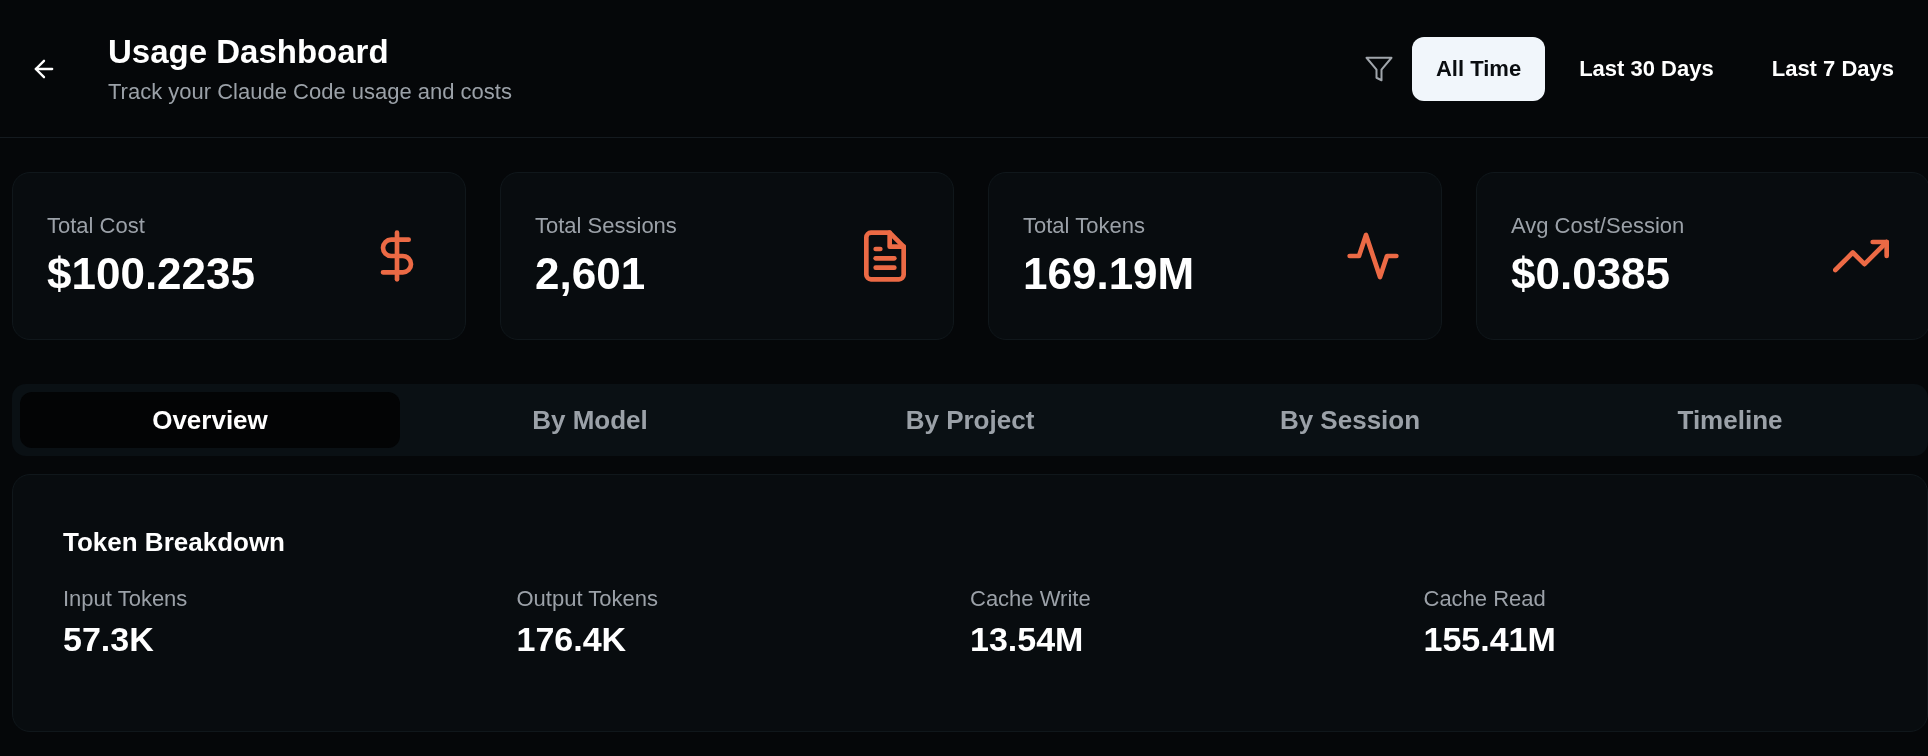 This screenshot has height=756, width=1928. What do you see at coordinates (1109, 274) in the screenshot?
I see `stat-value: 169.19M` at bounding box center [1109, 274].